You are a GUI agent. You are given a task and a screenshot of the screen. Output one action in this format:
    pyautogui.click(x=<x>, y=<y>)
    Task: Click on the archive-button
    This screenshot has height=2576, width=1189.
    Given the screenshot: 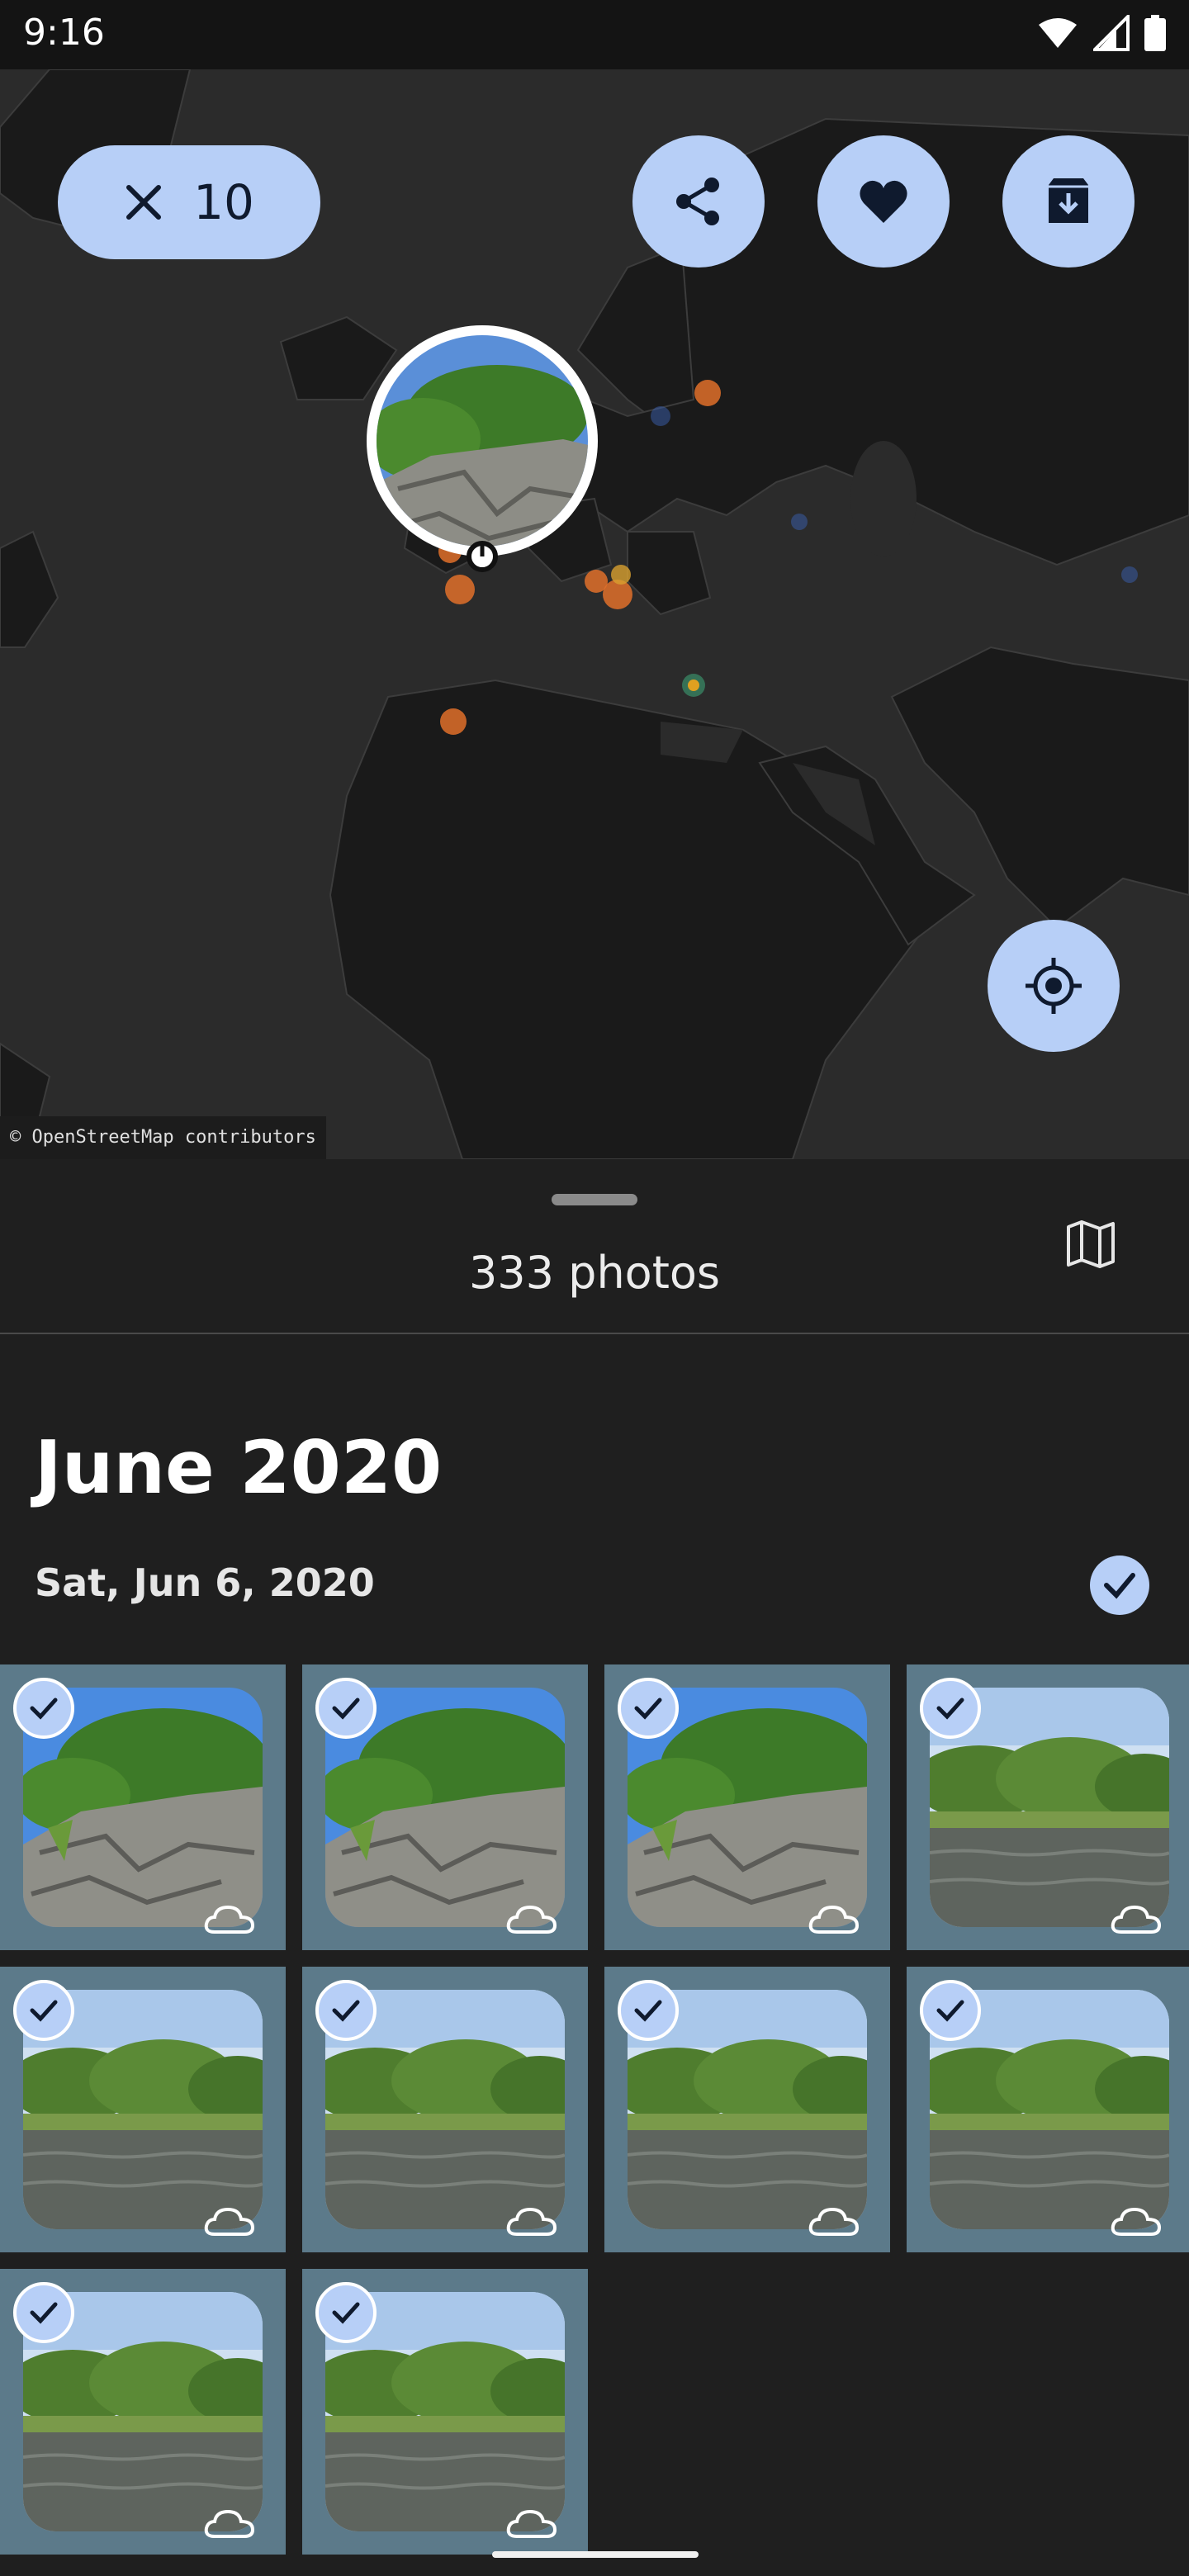 What is the action you would take?
    pyautogui.click(x=1068, y=201)
    